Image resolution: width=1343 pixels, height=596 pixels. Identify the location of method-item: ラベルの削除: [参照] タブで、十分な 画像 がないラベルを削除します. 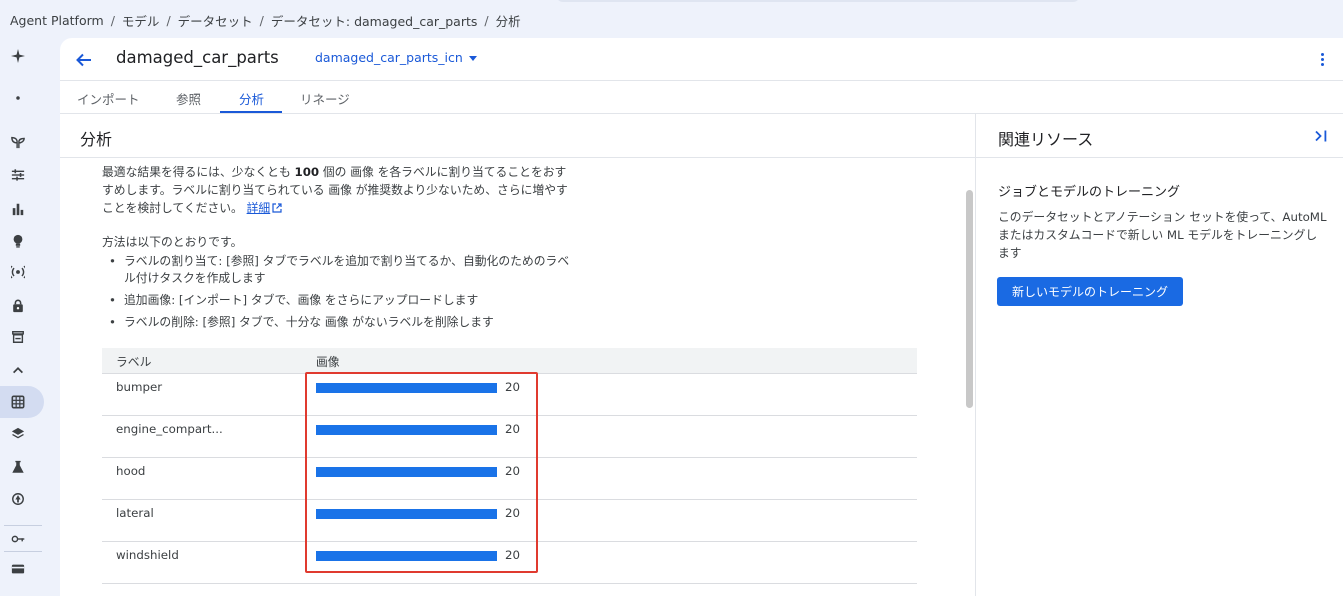
(337, 322).